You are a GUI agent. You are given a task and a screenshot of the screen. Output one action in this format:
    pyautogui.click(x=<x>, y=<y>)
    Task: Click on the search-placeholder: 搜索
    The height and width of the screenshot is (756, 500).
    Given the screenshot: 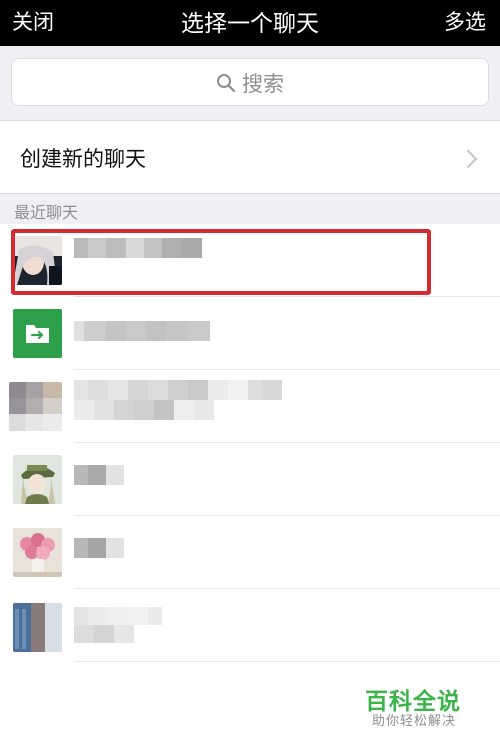 What is the action you would take?
    pyautogui.click(x=263, y=84)
    